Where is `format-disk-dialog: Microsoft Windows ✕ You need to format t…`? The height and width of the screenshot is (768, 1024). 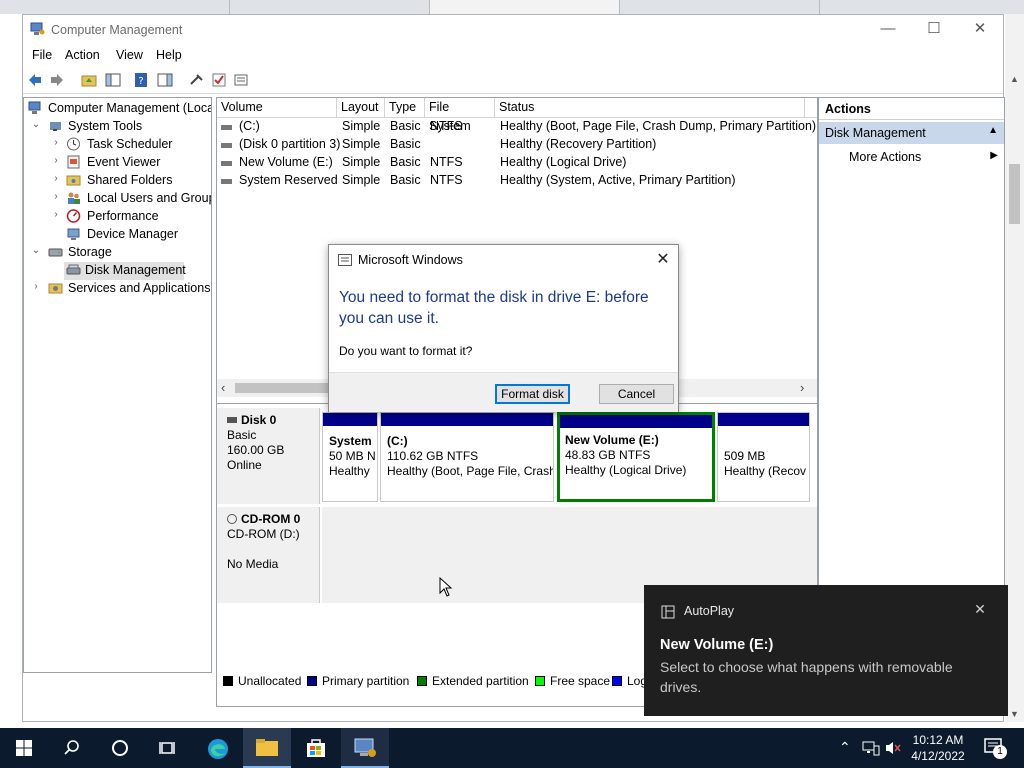
format-disk-dialog: Microsoft Windows ✕ You need to format t… is located at coordinates (503, 328).